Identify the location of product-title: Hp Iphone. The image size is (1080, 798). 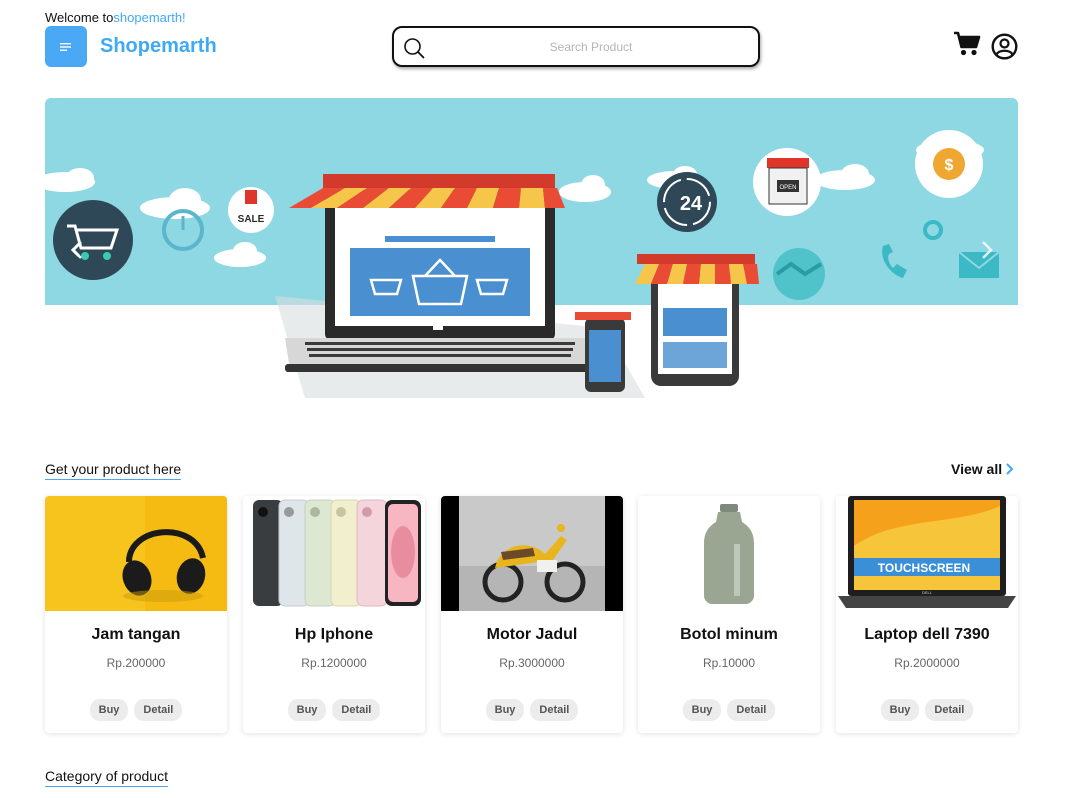
(334, 634).